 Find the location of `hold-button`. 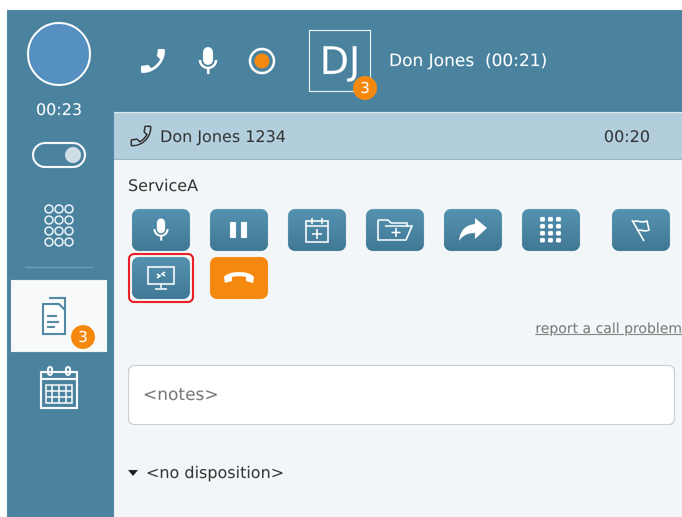

hold-button is located at coordinates (239, 230).